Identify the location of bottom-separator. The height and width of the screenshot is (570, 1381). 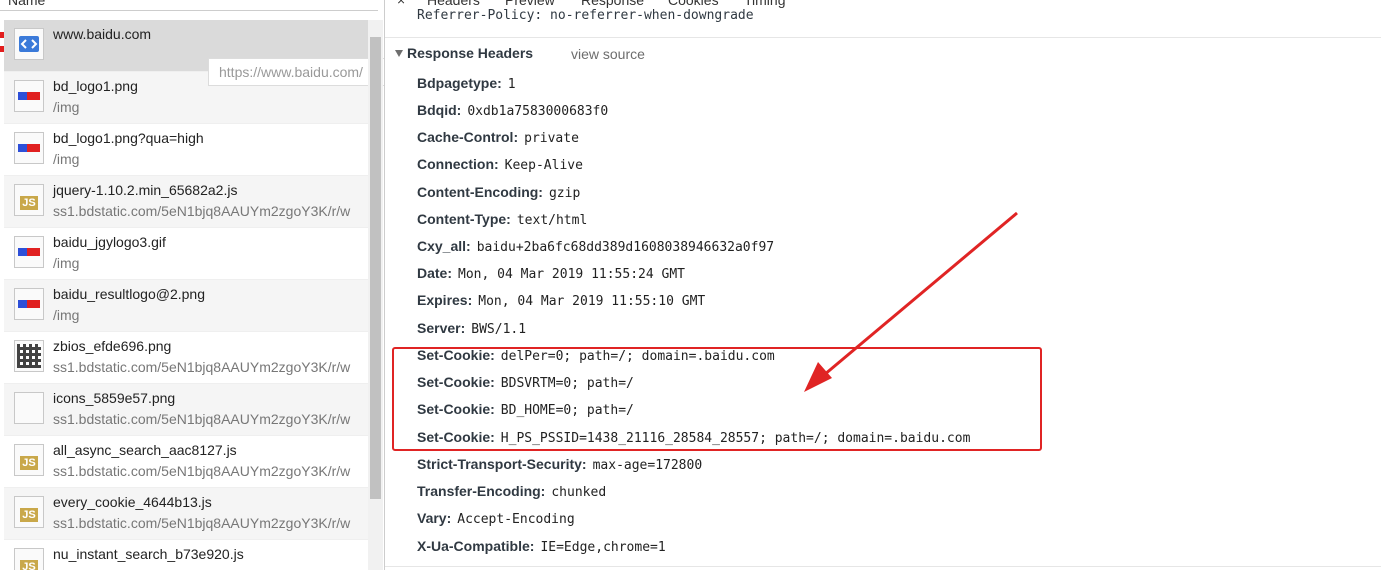
(883, 566).